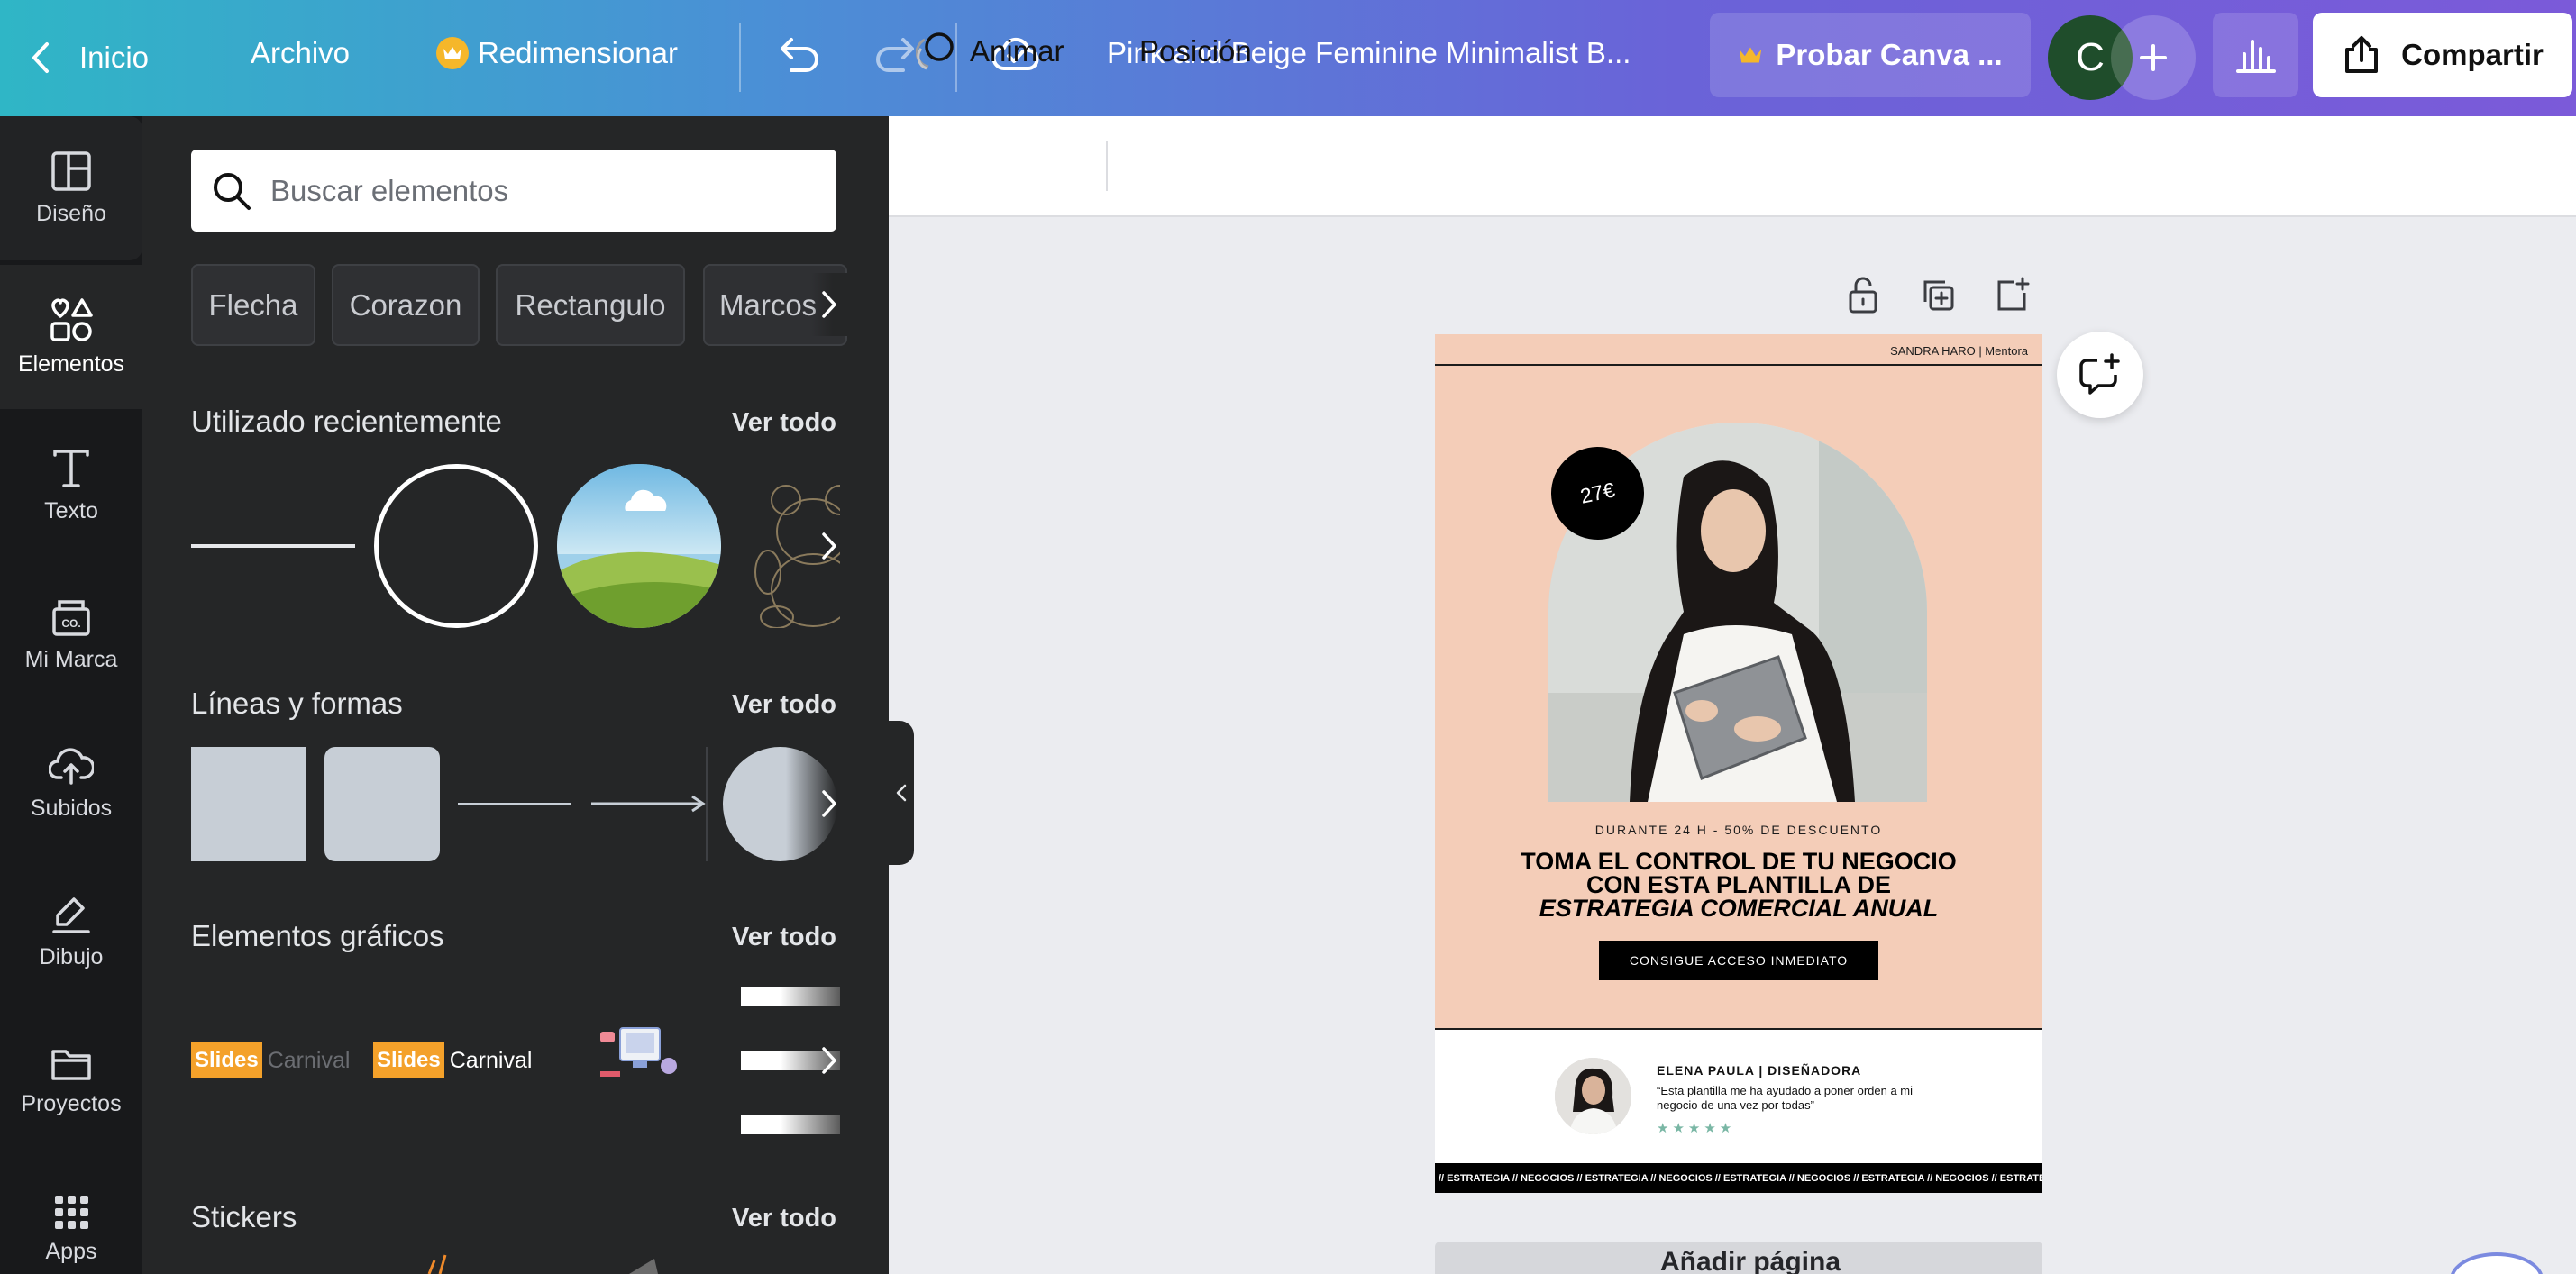  Describe the element at coordinates (90, 58) in the screenshot. I see `home-button: Inicio` at that location.